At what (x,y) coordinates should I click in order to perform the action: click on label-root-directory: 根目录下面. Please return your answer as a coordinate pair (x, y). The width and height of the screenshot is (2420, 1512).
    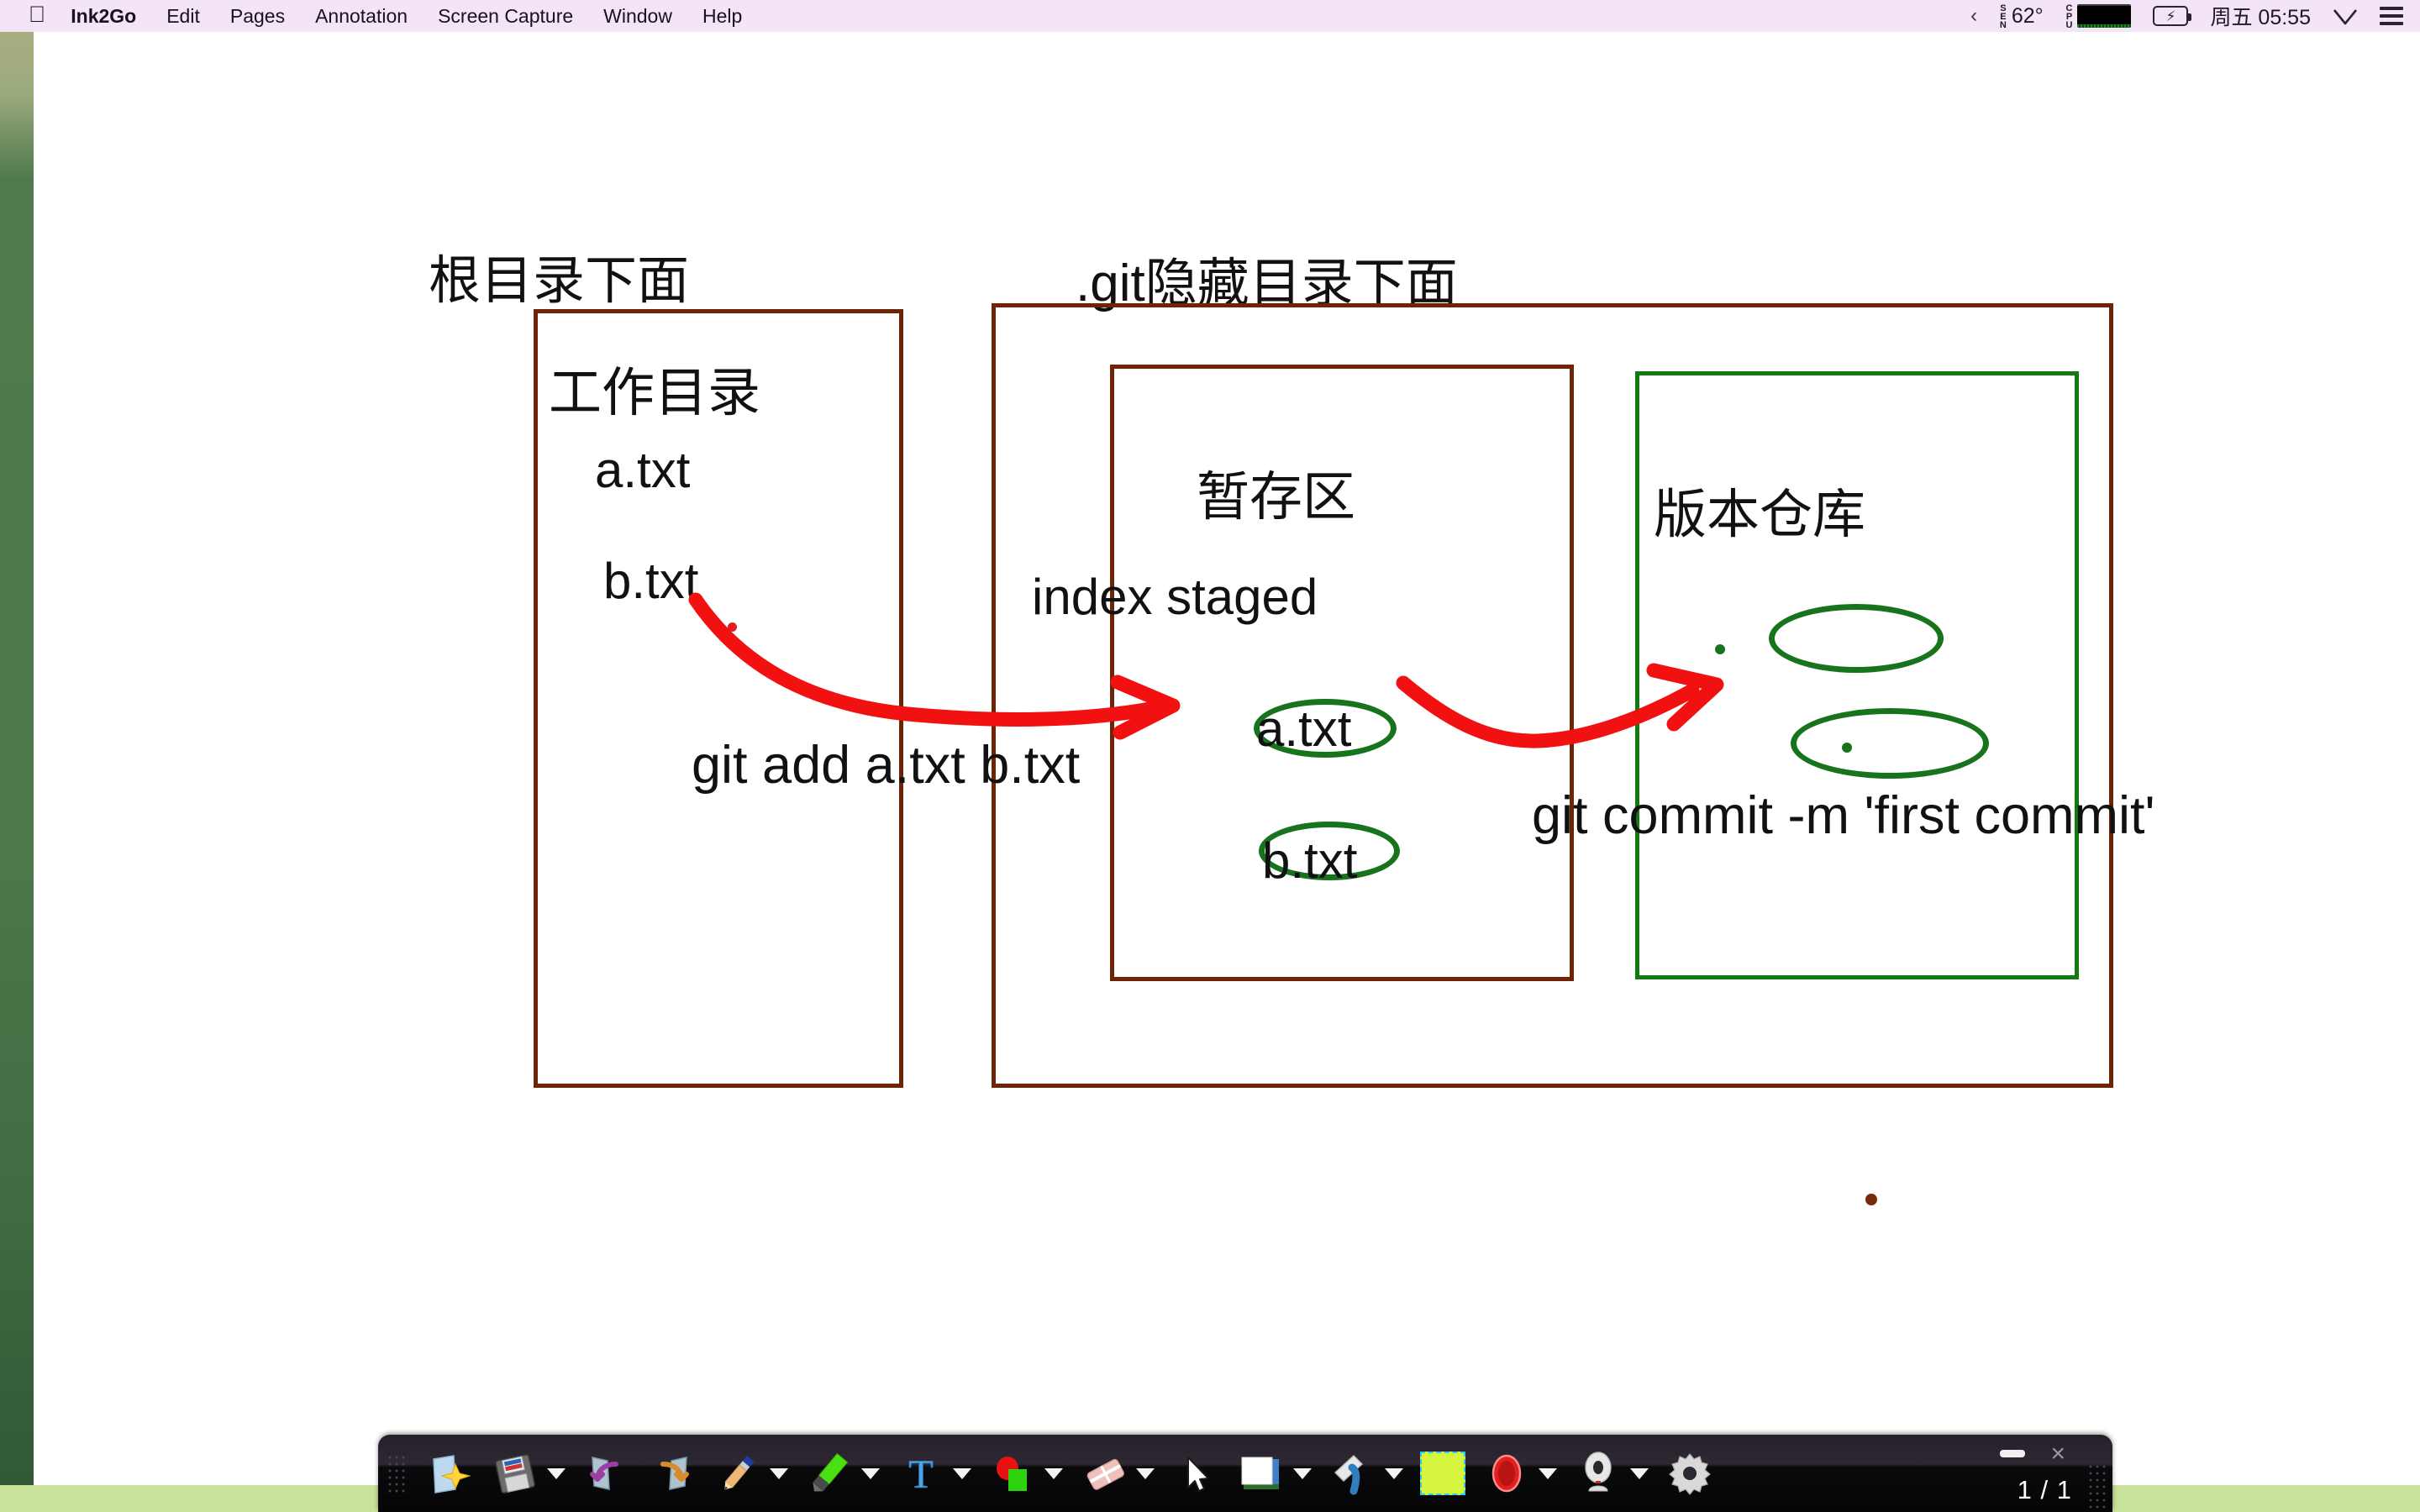
    Looking at the image, I should click on (559, 281).